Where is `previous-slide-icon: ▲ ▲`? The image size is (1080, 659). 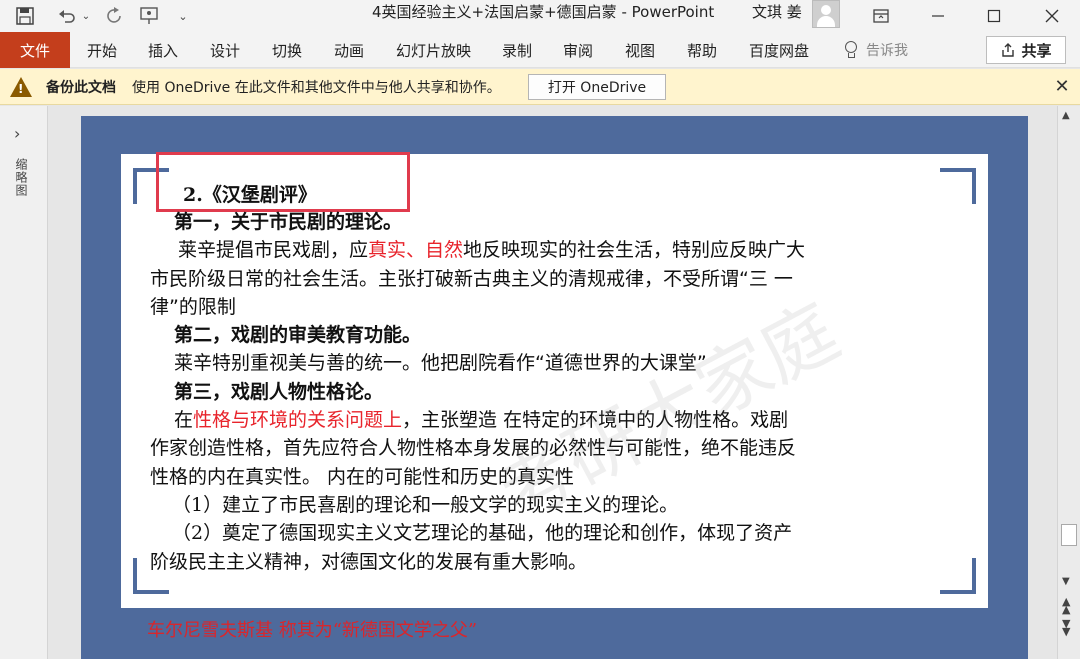 previous-slide-icon: ▲ ▲ is located at coordinates (1066, 605).